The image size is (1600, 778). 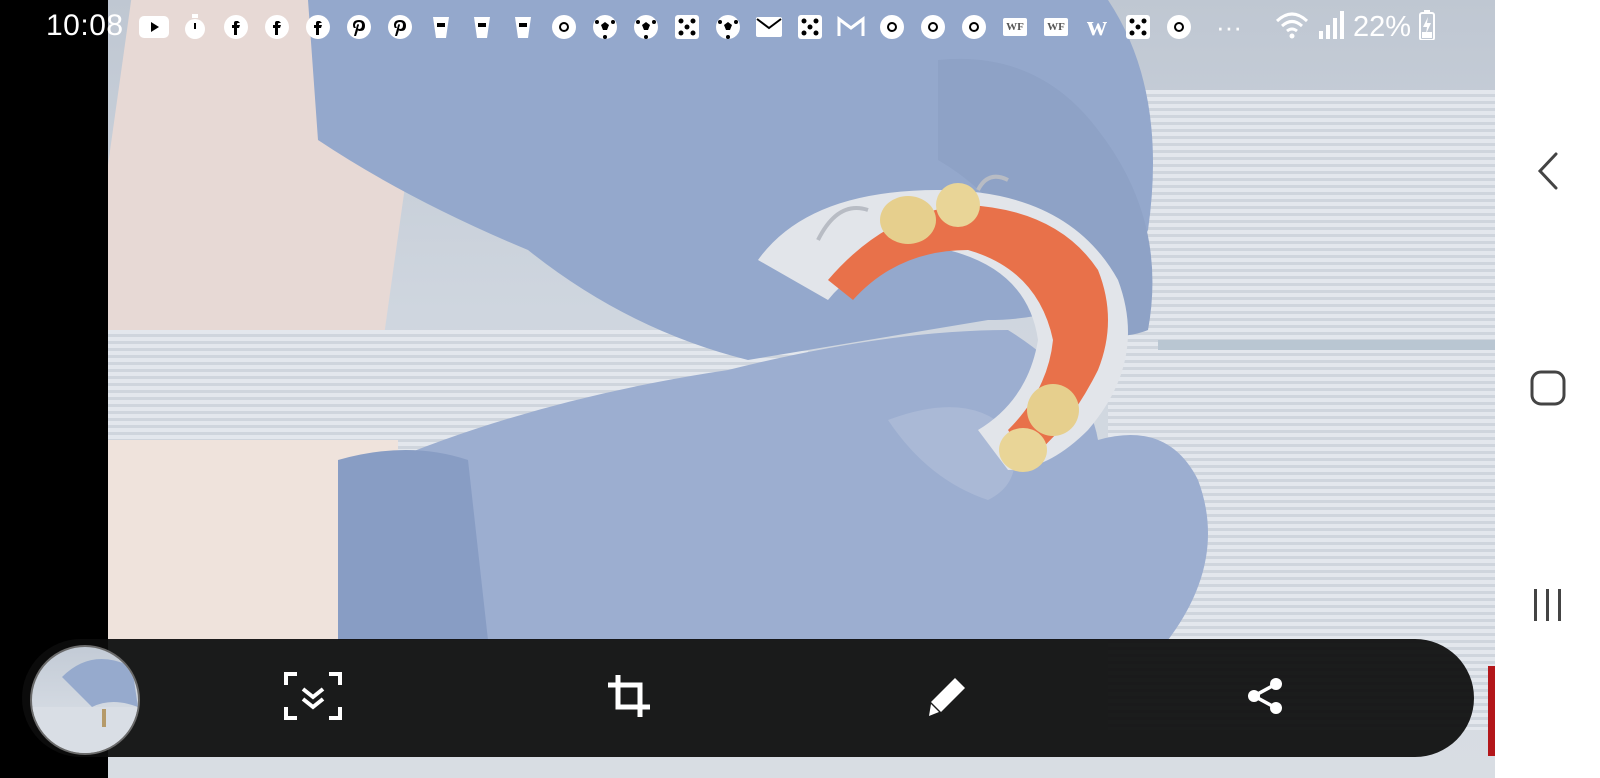 What do you see at coordinates (748, 698) in the screenshot?
I see `screenshot-toolbar` at bounding box center [748, 698].